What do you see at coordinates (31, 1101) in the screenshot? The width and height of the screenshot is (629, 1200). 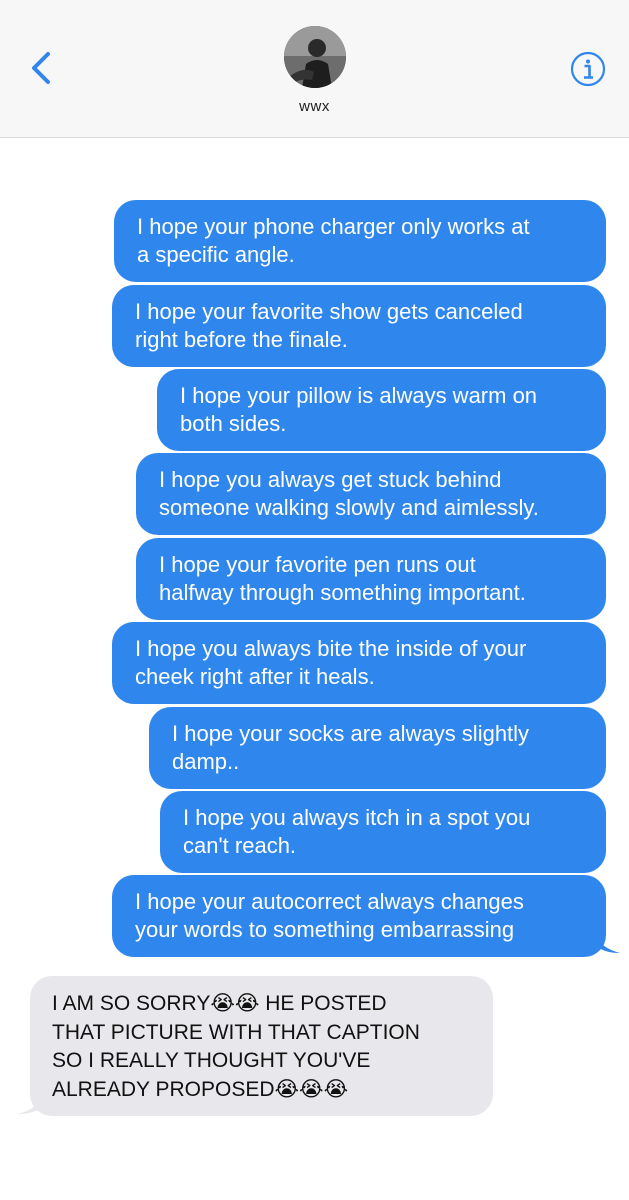 I see `incoming-bubble-tail` at bounding box center [31, 1101].